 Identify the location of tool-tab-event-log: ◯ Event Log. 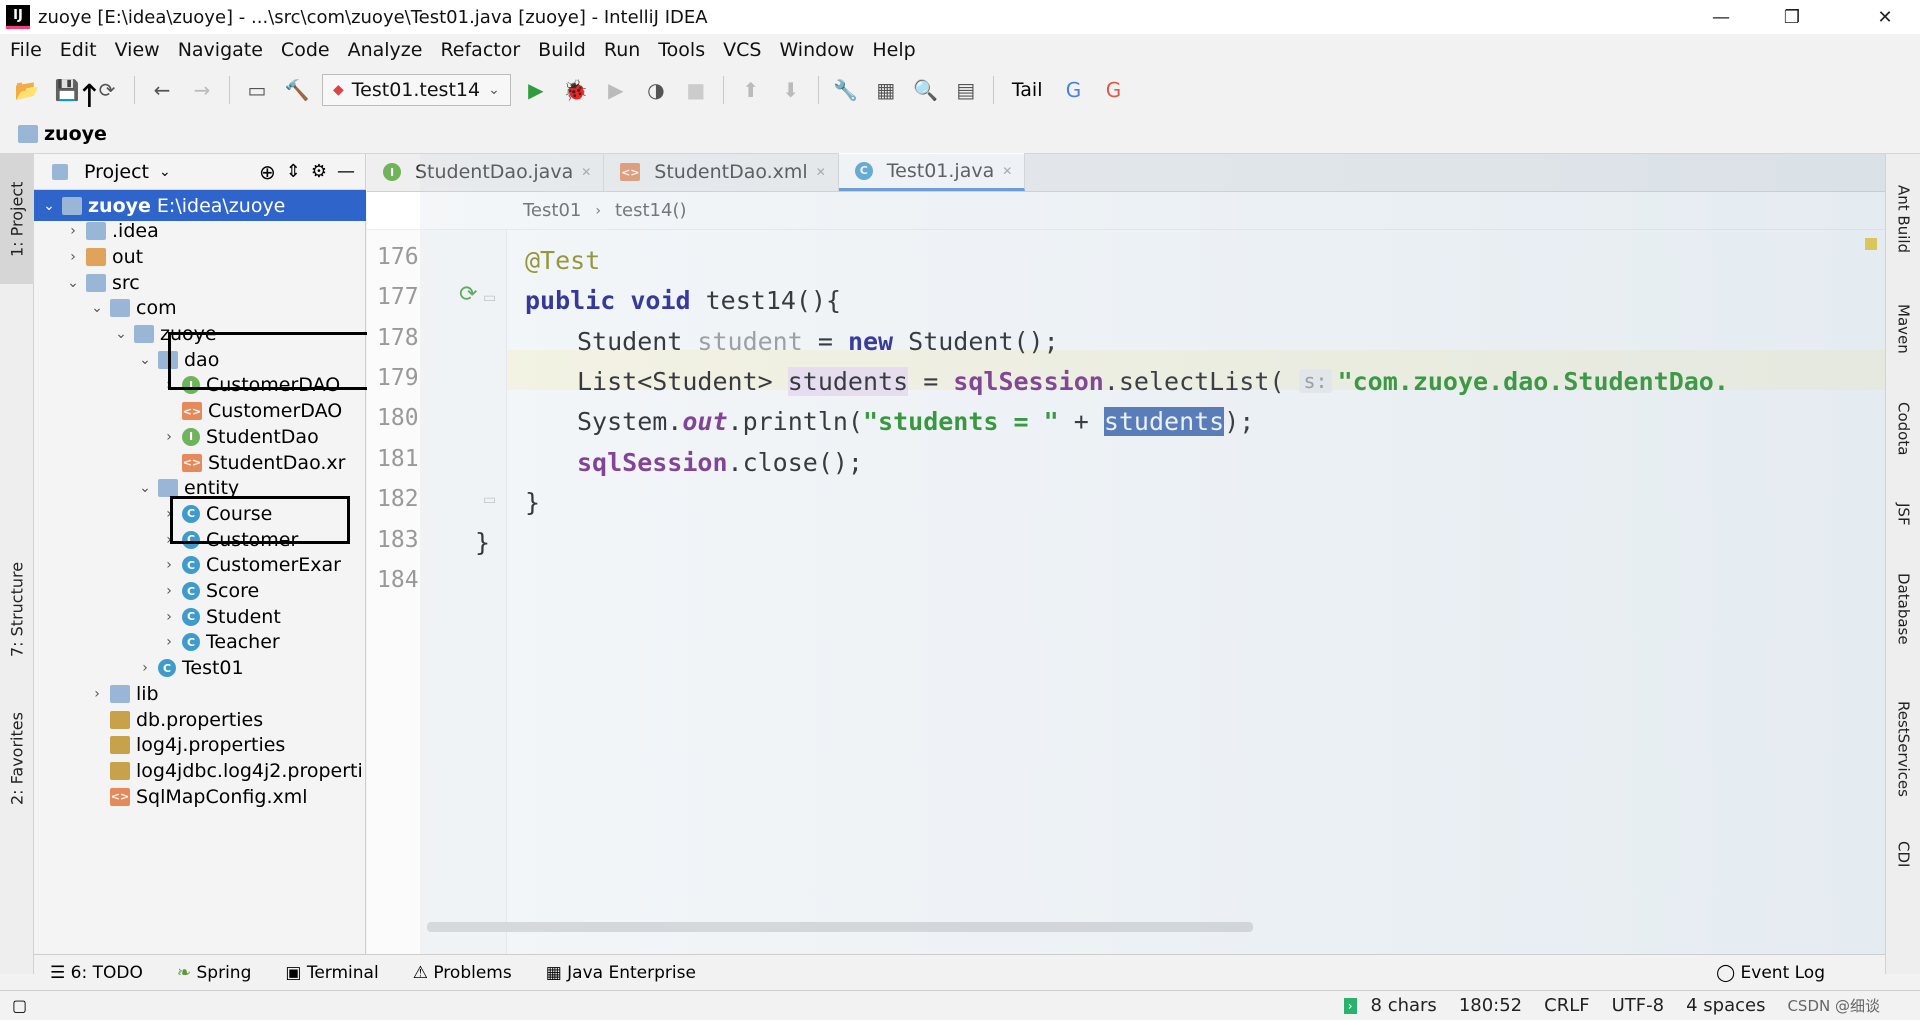
(1770, 973).